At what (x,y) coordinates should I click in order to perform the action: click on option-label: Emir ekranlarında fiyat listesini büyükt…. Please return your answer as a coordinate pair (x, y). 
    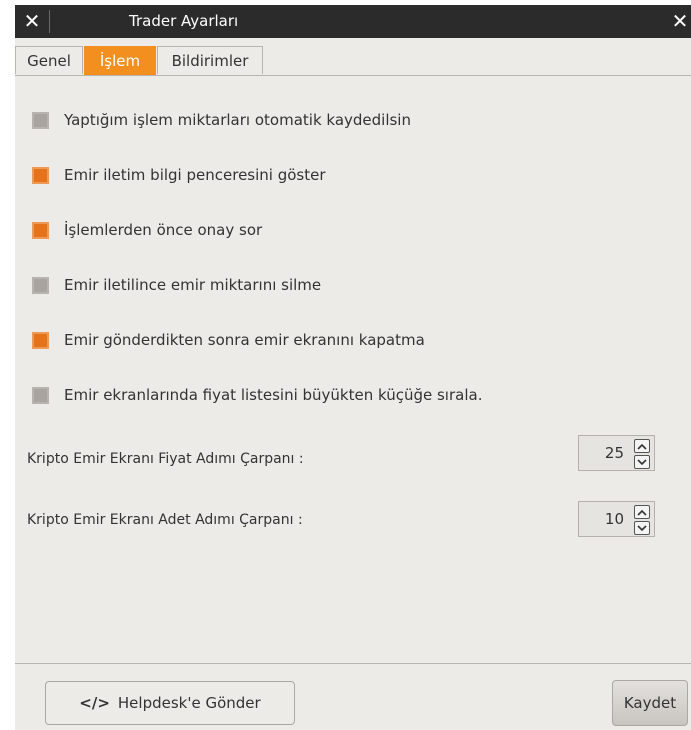
    Looking at the image, I should click on (273, 395).